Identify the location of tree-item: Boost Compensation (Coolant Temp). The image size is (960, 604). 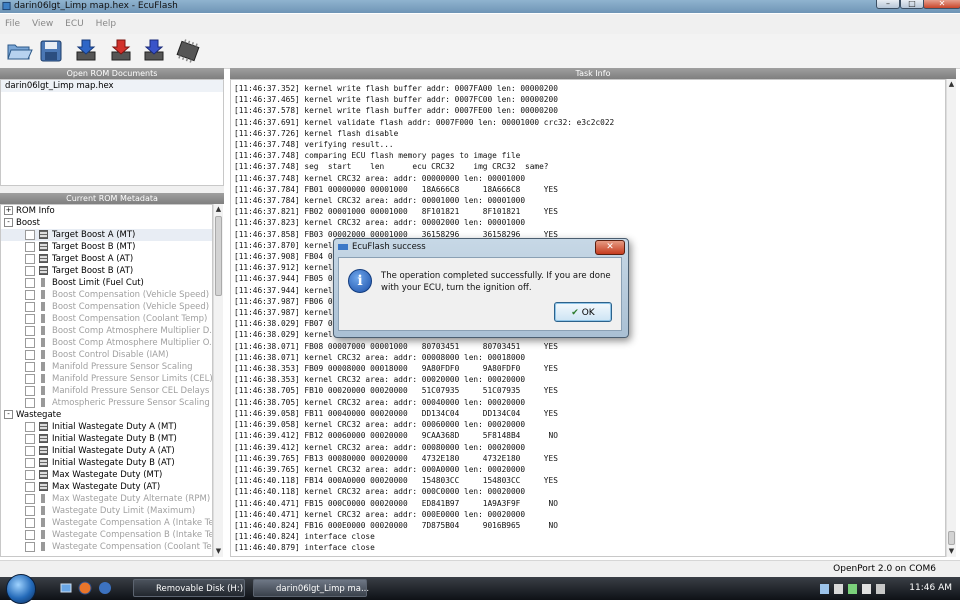
(106, 319).